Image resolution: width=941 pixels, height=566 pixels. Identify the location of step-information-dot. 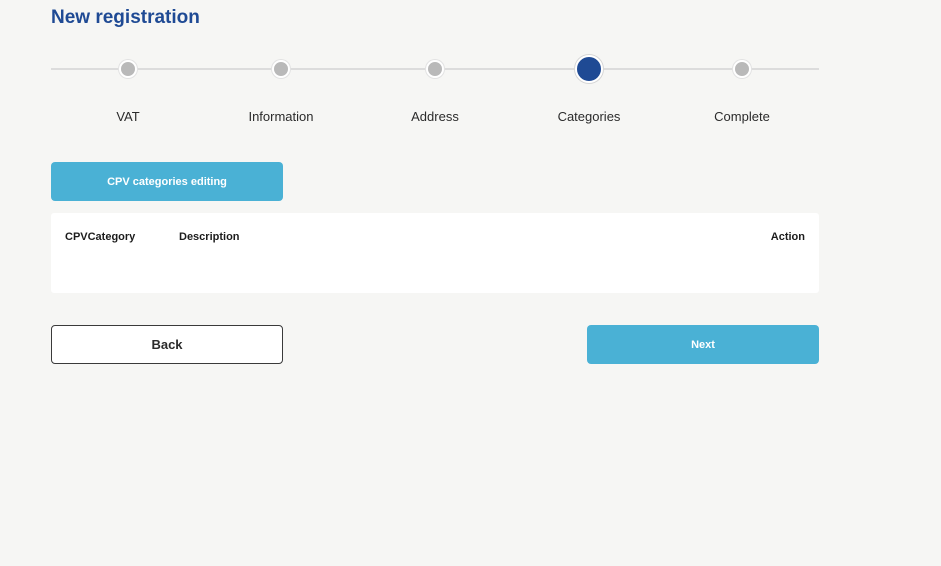
(281, 69).